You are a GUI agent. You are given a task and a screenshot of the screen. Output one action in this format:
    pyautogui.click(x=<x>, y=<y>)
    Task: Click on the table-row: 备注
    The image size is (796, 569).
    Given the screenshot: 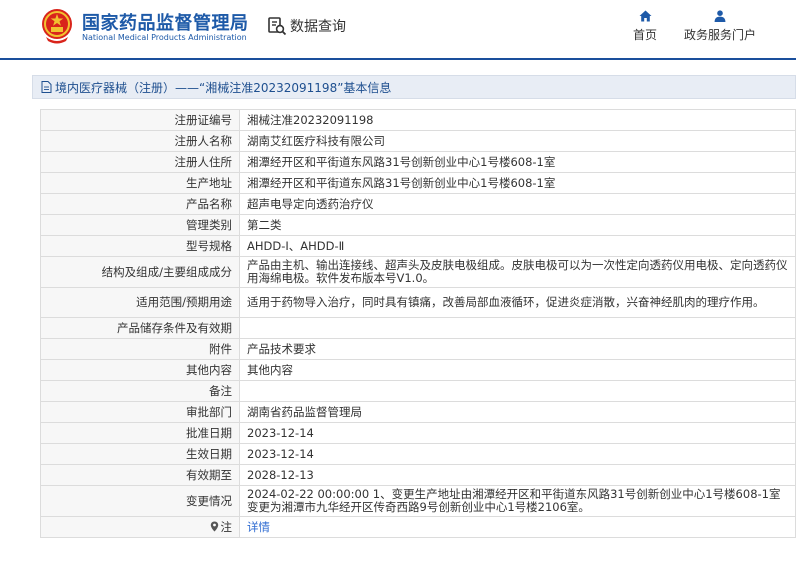 What is the action you would take?
    pyautogui.click(x=418, y=391)
    